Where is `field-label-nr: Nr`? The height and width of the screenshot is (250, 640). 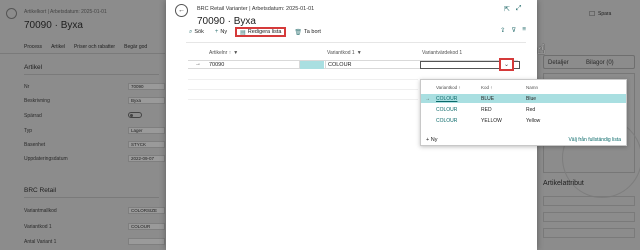
field-label-nr: Nr is located at coordinates (27, 87).